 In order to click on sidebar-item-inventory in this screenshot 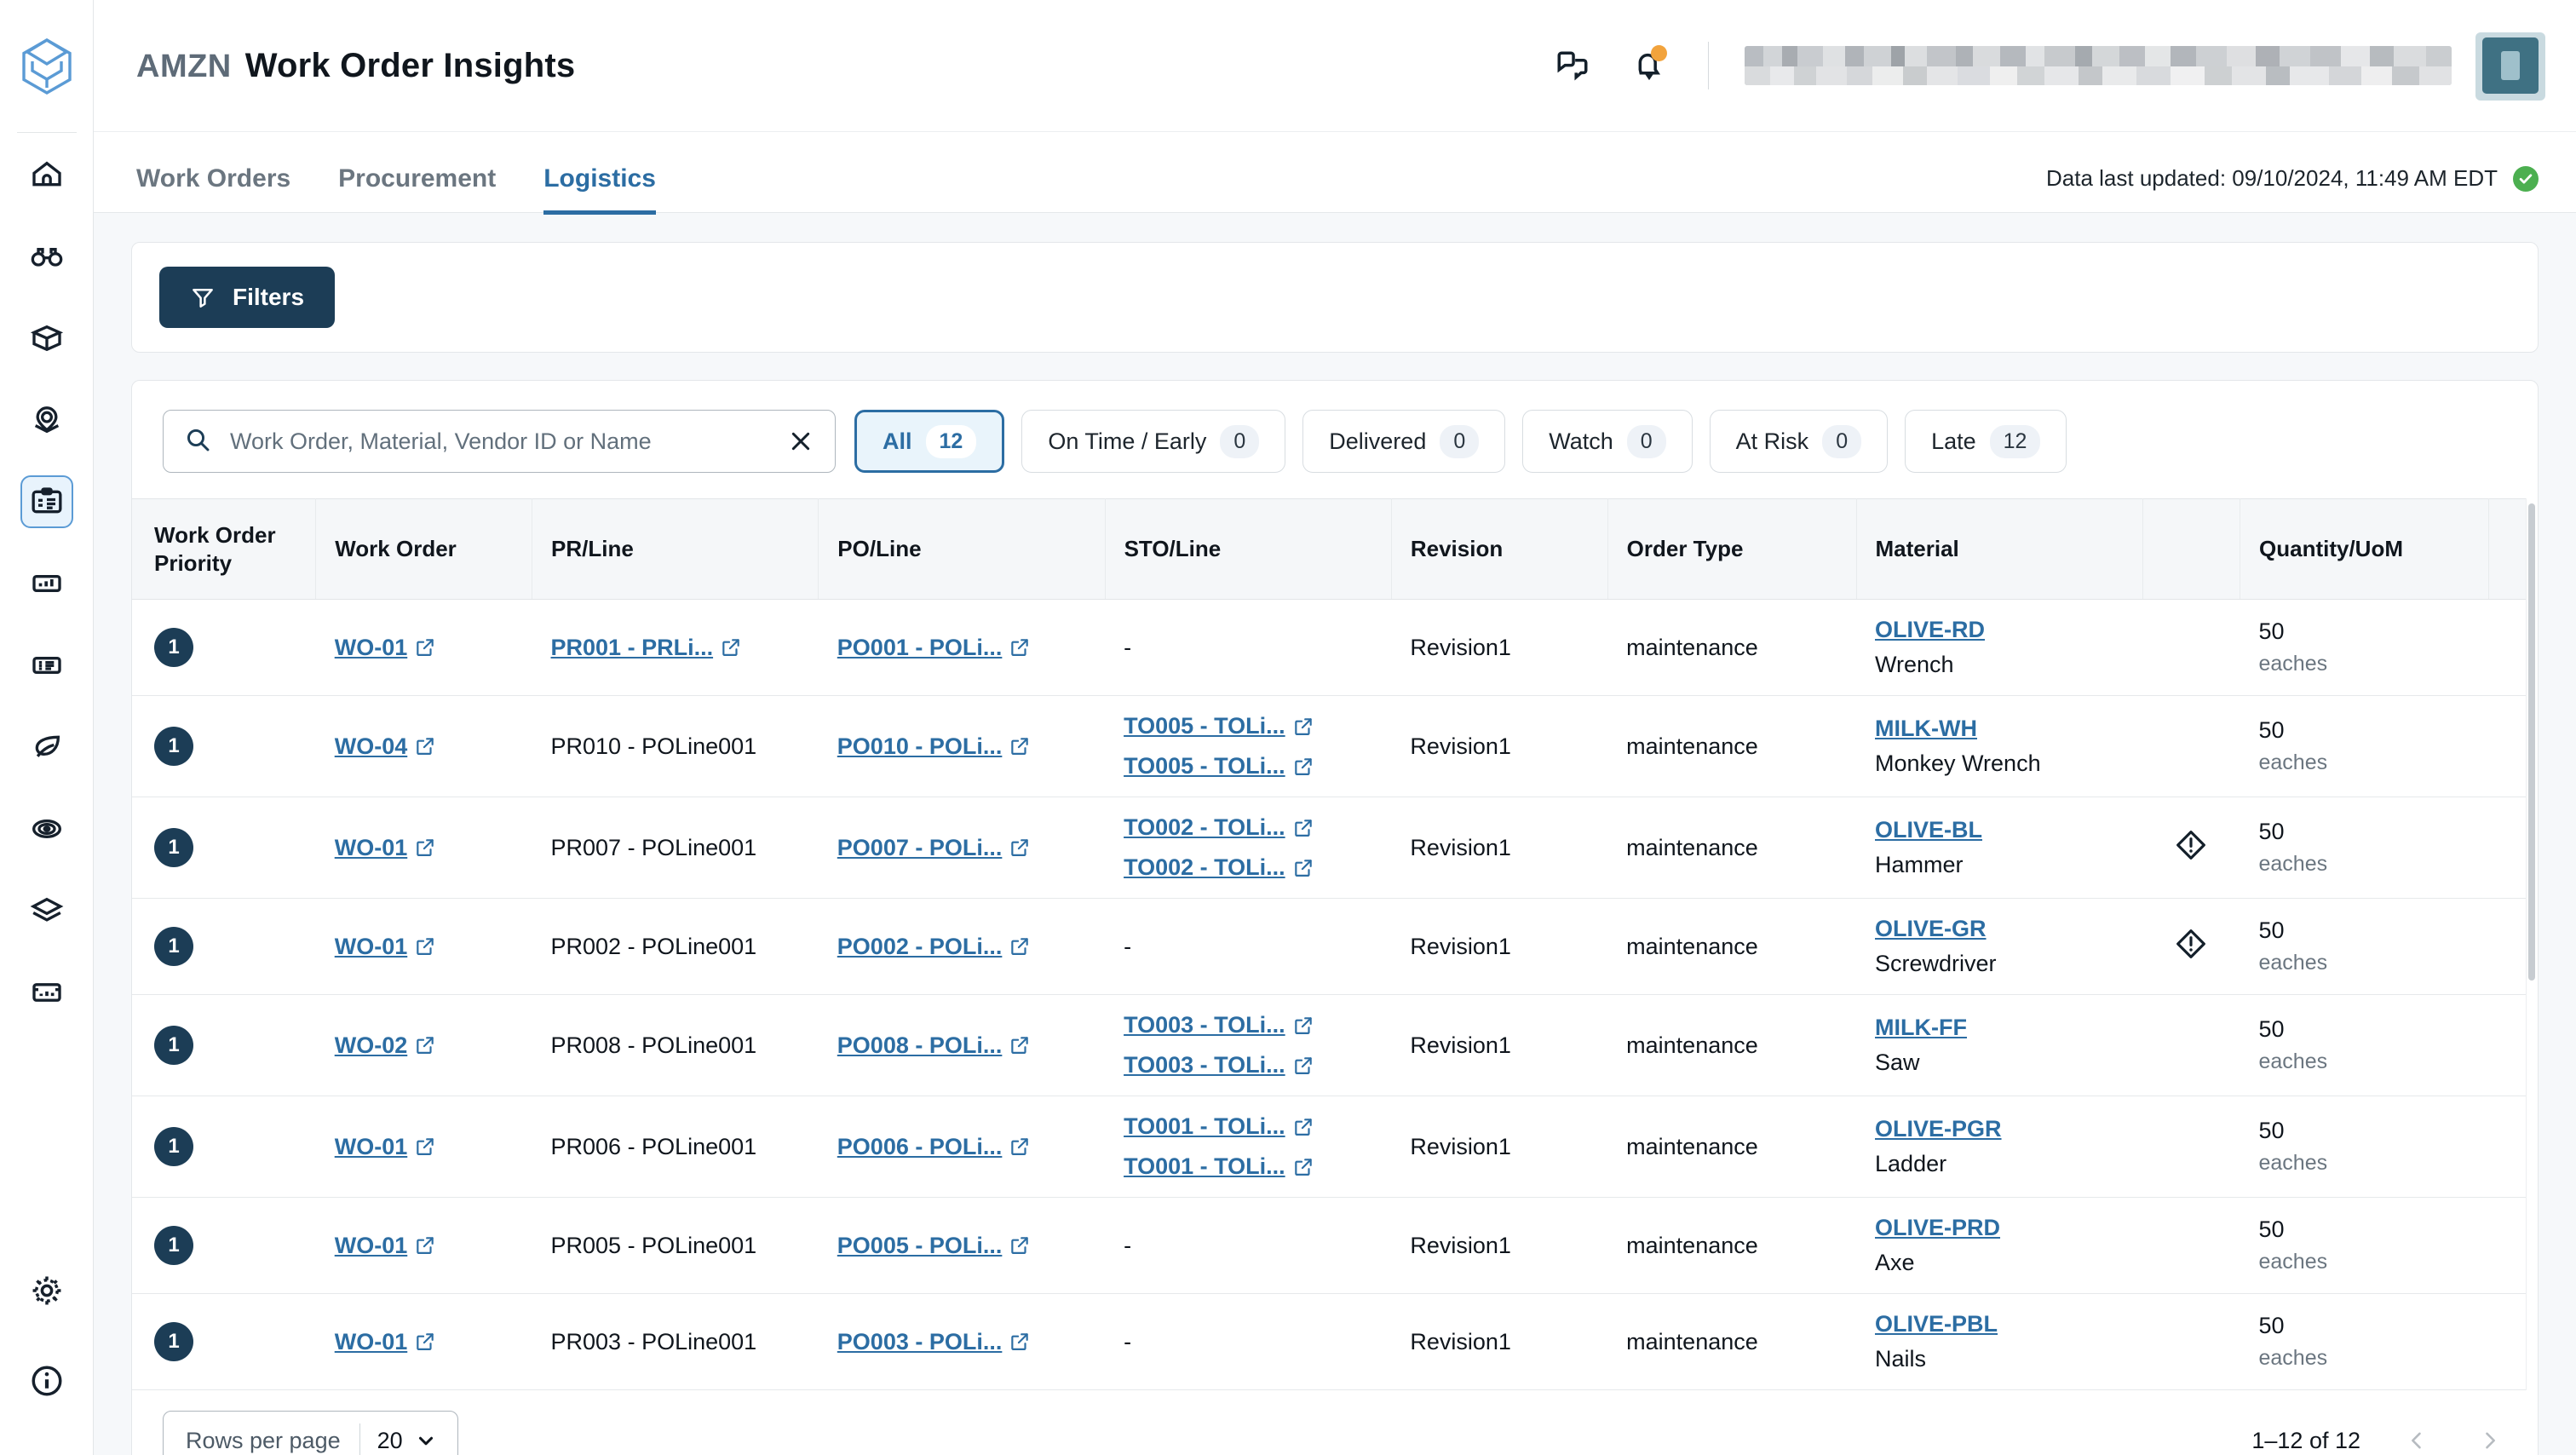, I will do `click(46, 338)`.